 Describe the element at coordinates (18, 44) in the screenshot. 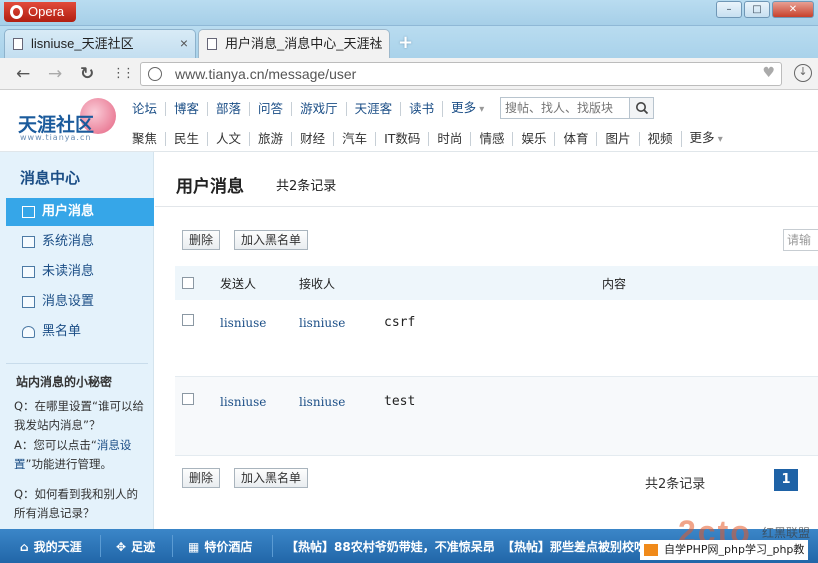

I see `page-icon` at that location.